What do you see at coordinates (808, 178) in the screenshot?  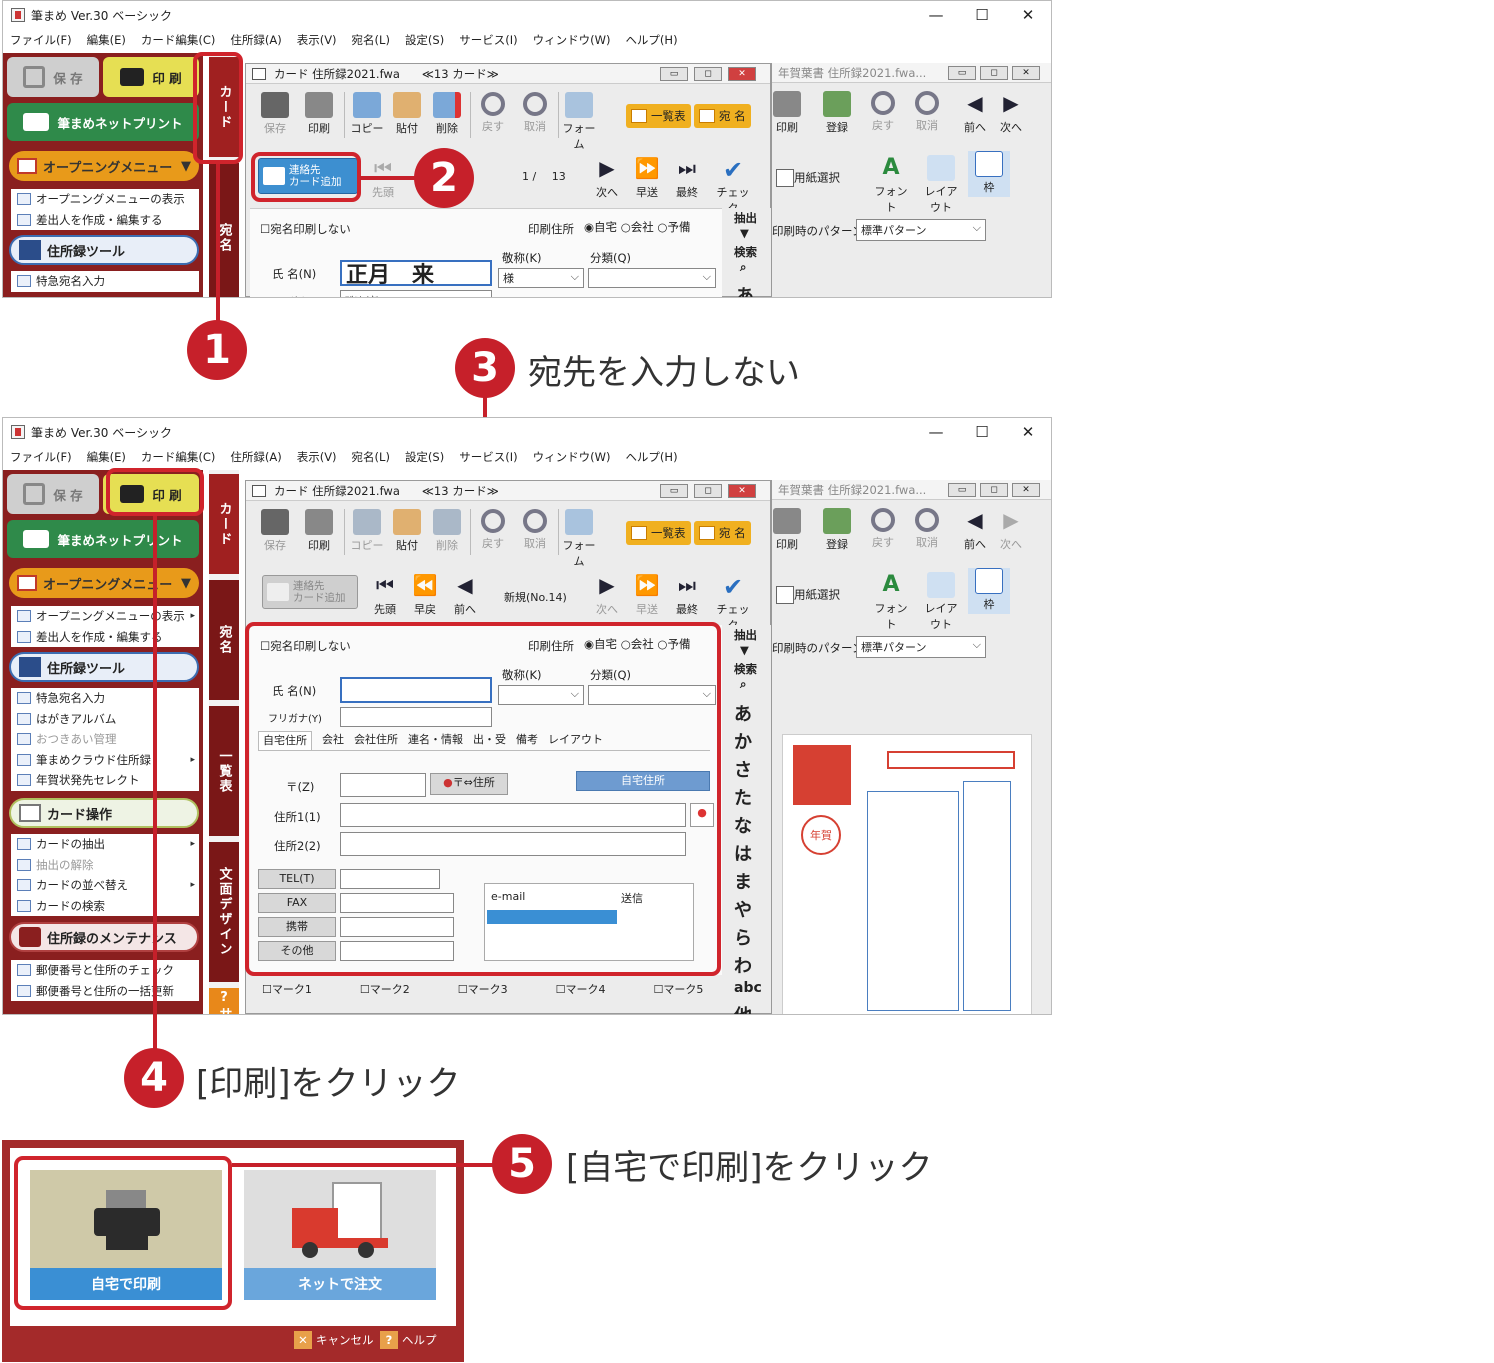 I see `paper-select-button: 用紙選択` at bounding box center [808, 178].